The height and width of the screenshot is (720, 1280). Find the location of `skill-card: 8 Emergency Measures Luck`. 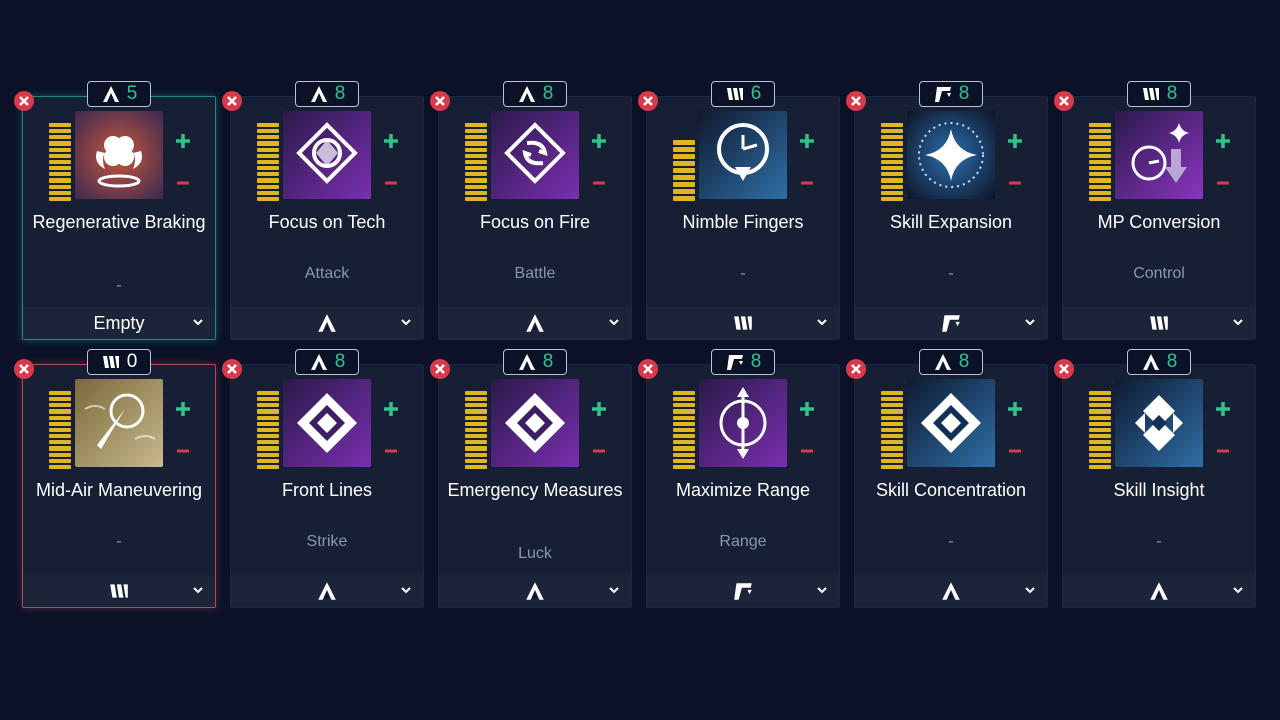

skill-card: 8 Emergency Measures Luck is located at coordinates (531, 478).